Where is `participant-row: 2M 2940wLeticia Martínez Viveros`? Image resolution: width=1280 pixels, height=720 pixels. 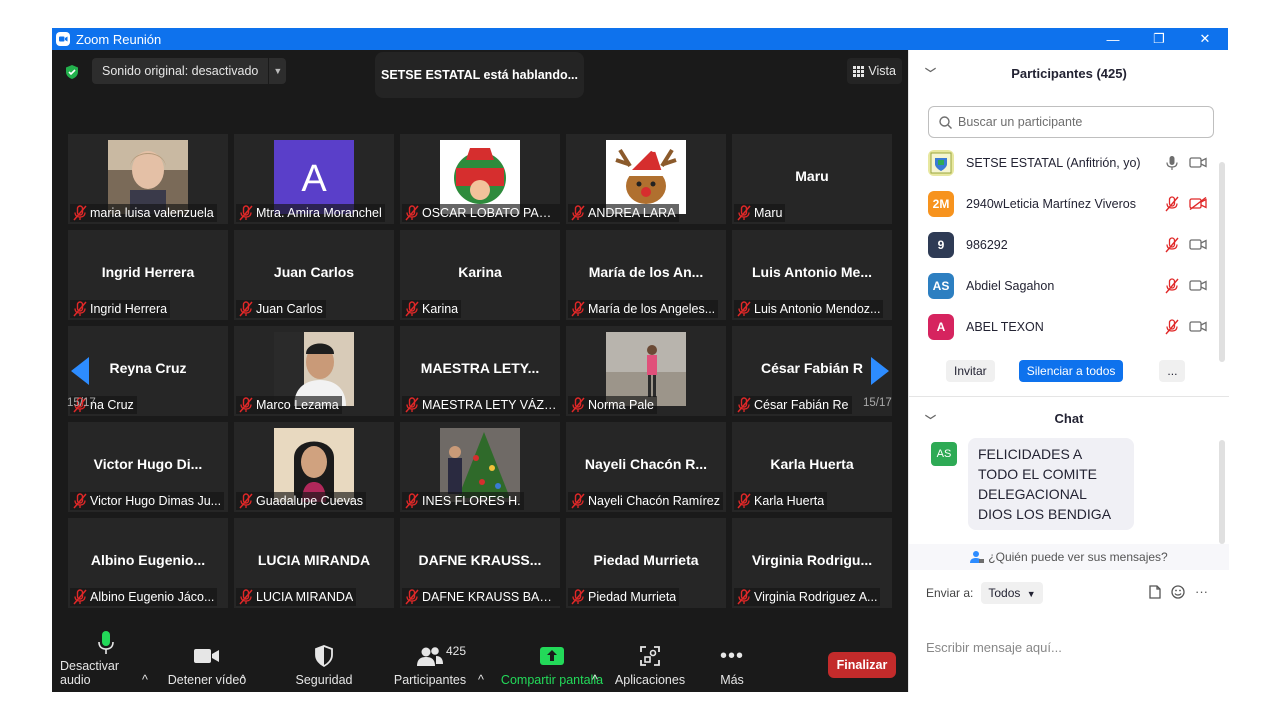 participant-row: 2M 2940wLeticia Martínez Viveros is located at coordinates (1064, 203).